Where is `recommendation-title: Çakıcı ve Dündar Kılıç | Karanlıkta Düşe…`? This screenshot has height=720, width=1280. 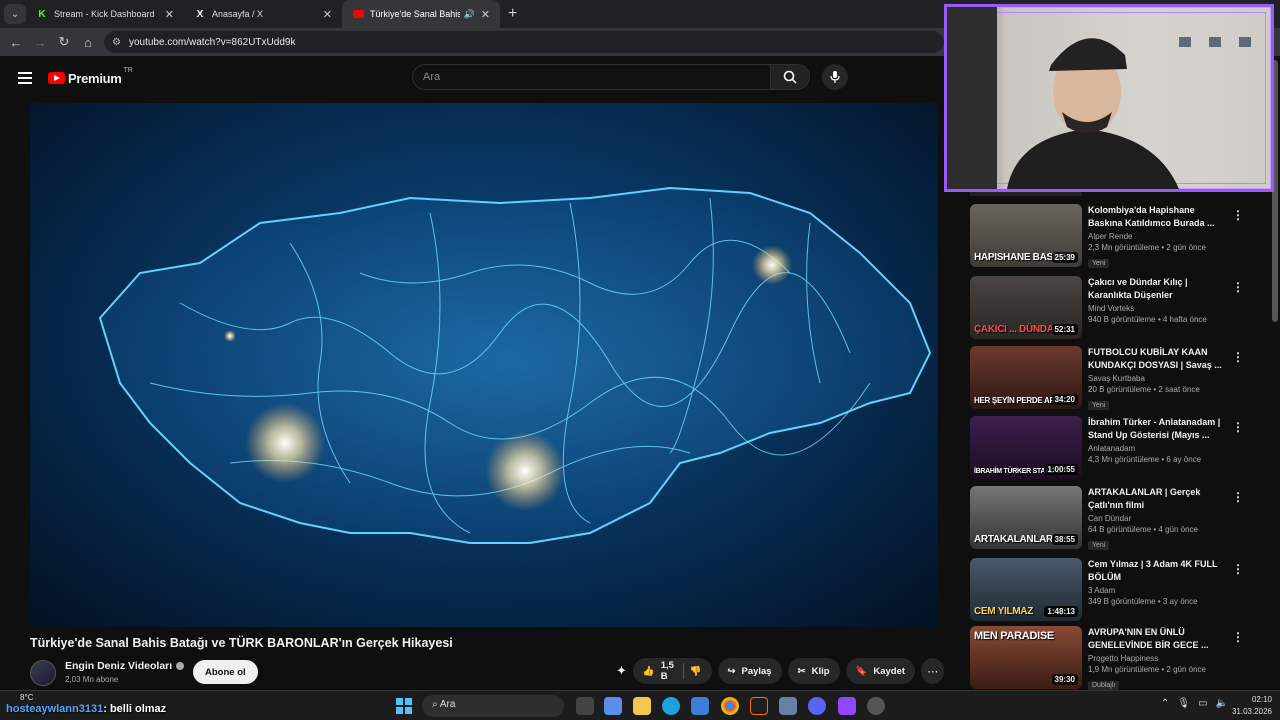 recommendation-title: Çakıcı ve Dündar Kılıç | Karanlıkta Düşe… is located at coordinates (1158, 289).